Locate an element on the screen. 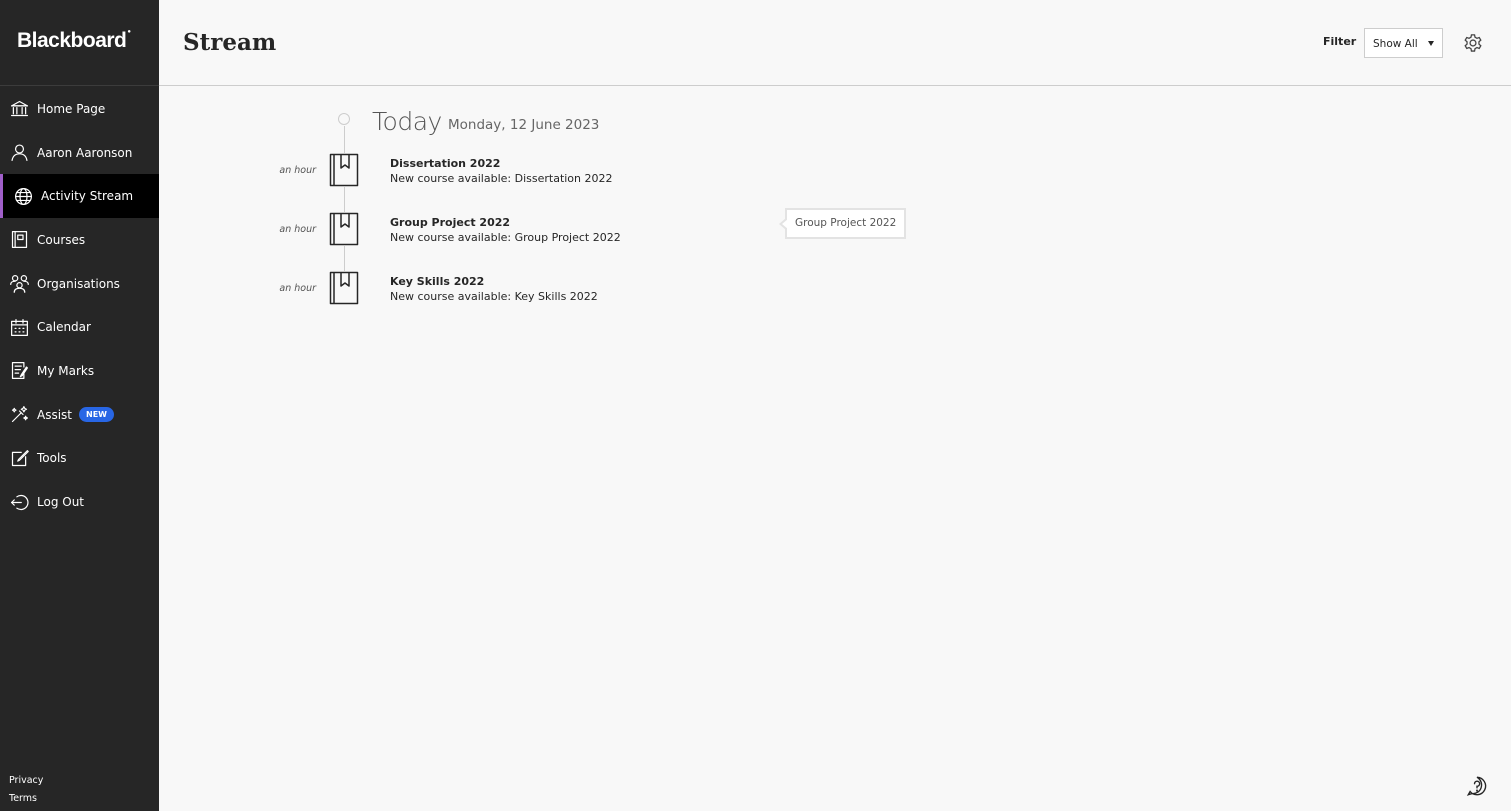  filter-label: Filter is located at coordinates (1340, 41).